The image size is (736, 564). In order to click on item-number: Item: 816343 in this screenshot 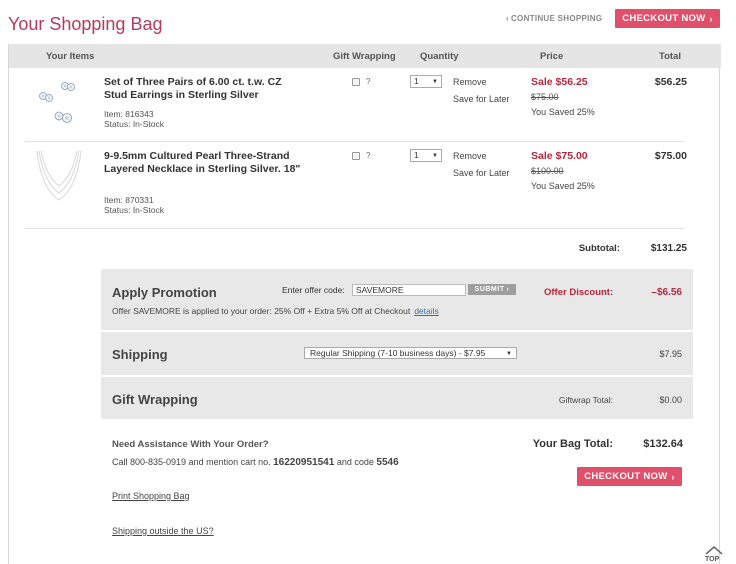, I will do `click(129, 114)`.